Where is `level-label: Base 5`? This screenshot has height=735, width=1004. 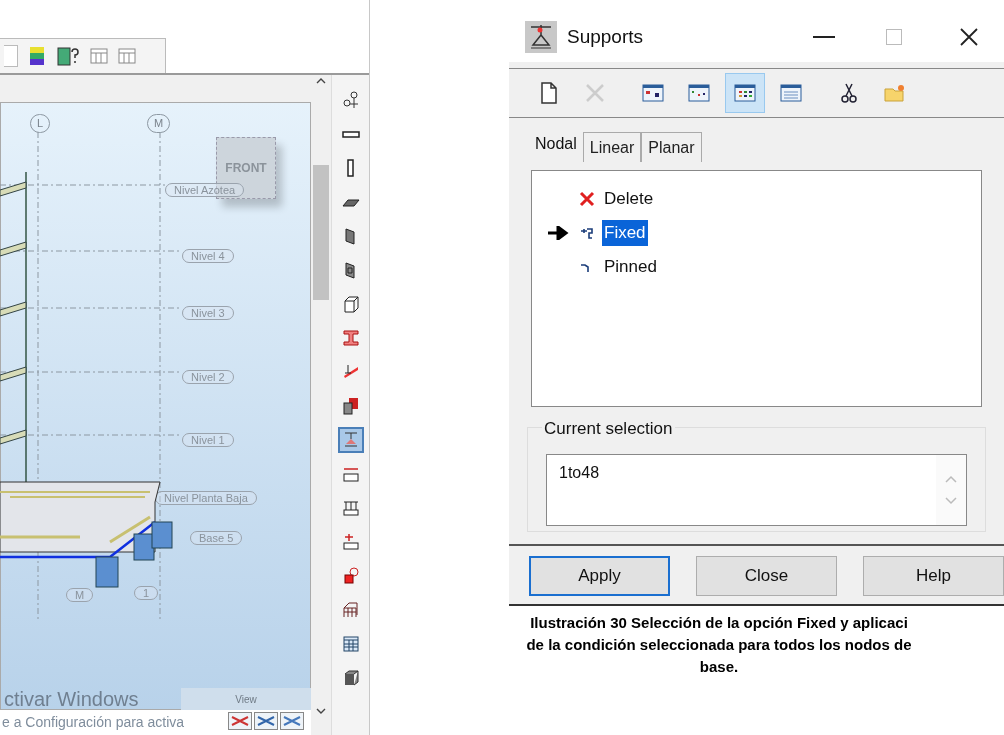
level-label: Base 5 is located at coordinates (216, 538).